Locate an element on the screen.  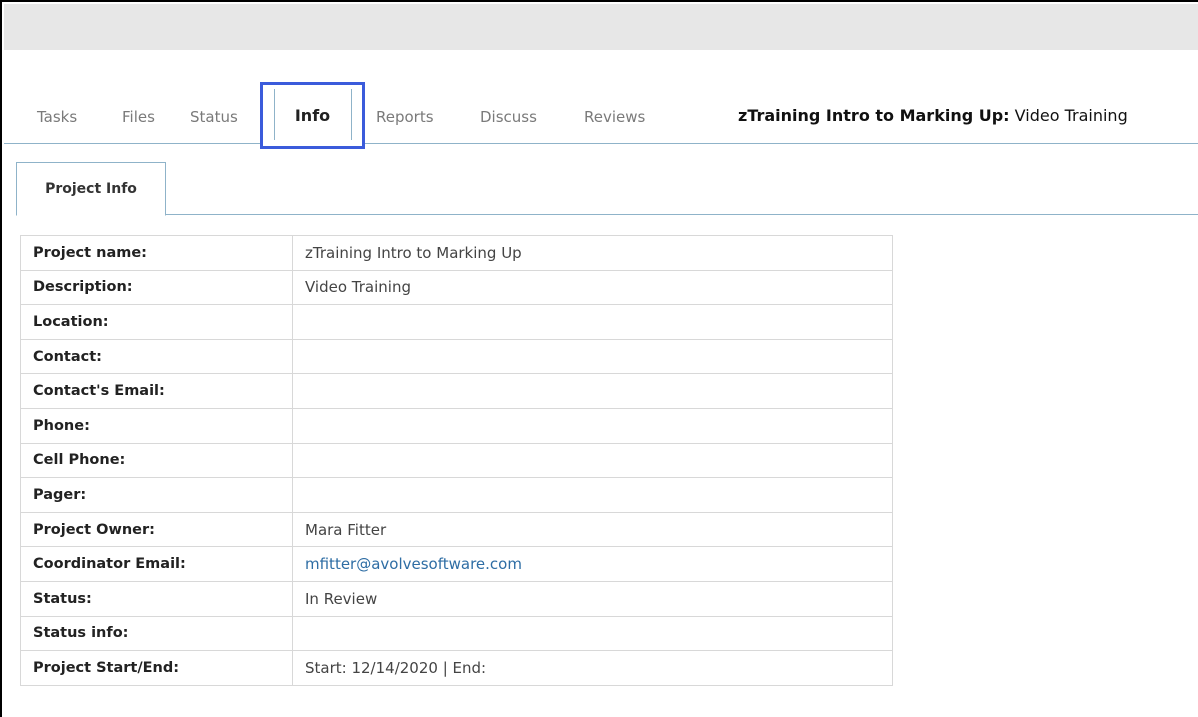
tab-tasks: Tasks is located at coordinates (57, 117).